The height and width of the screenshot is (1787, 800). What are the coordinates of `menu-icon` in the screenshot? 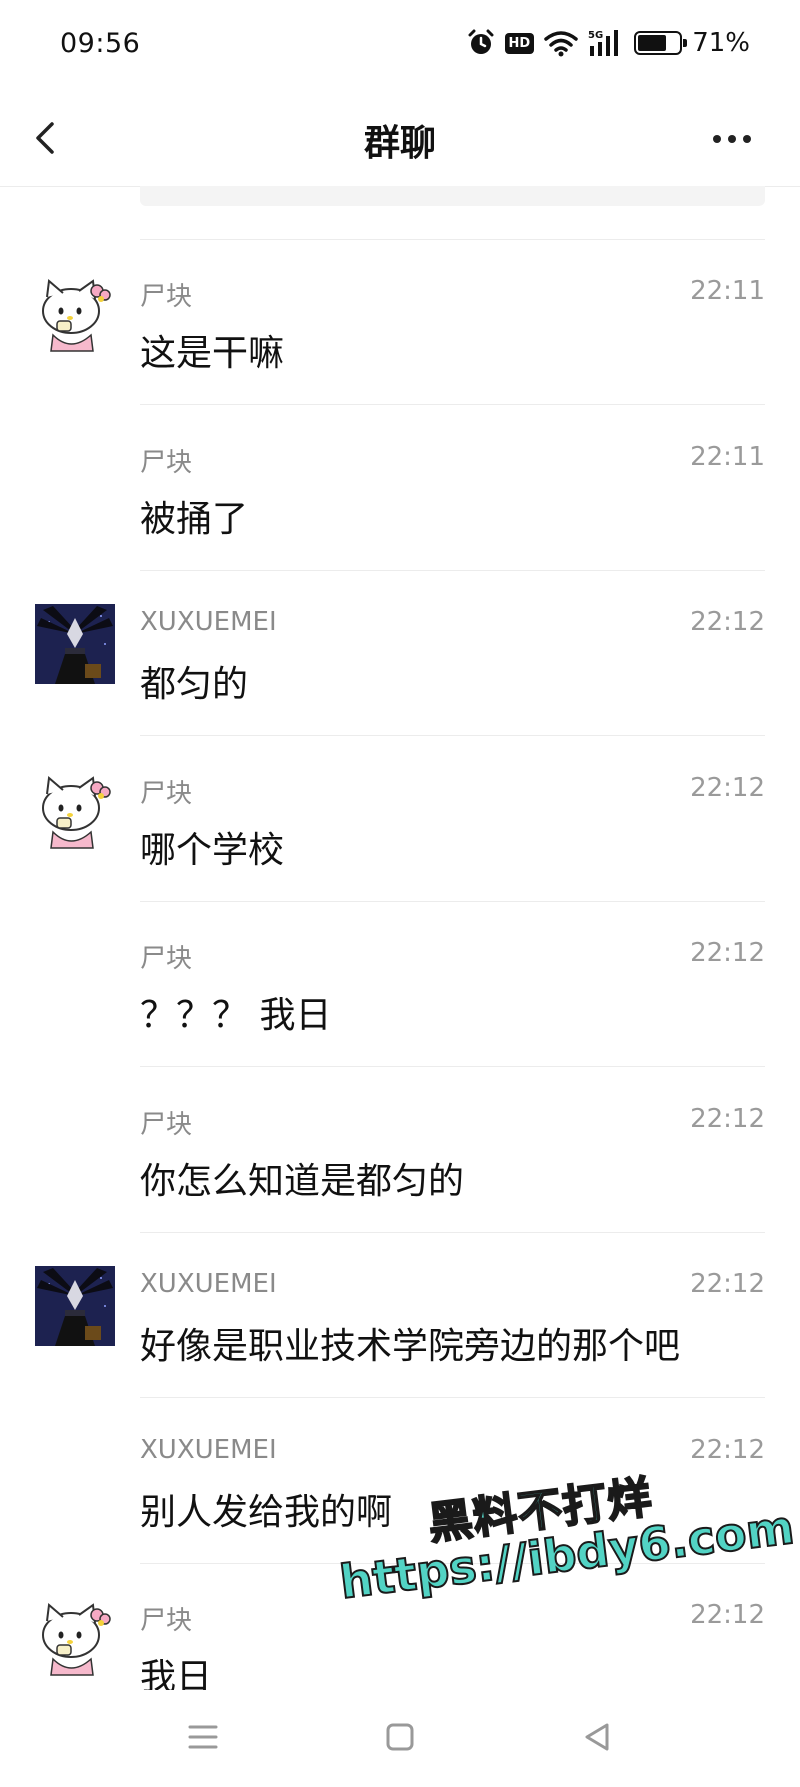 It's located at (203, 1737).